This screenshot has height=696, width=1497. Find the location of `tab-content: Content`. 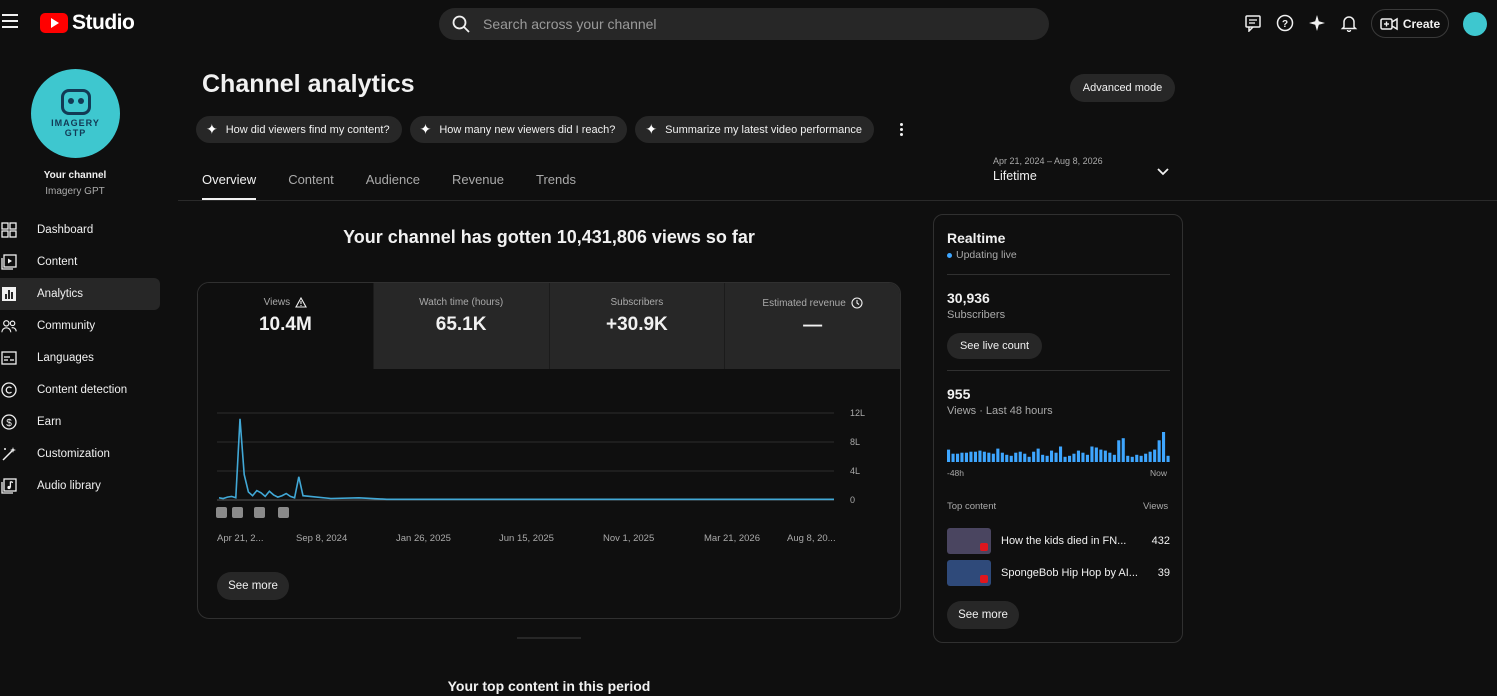

tab-content: Content is located at coordinates (311, 186).